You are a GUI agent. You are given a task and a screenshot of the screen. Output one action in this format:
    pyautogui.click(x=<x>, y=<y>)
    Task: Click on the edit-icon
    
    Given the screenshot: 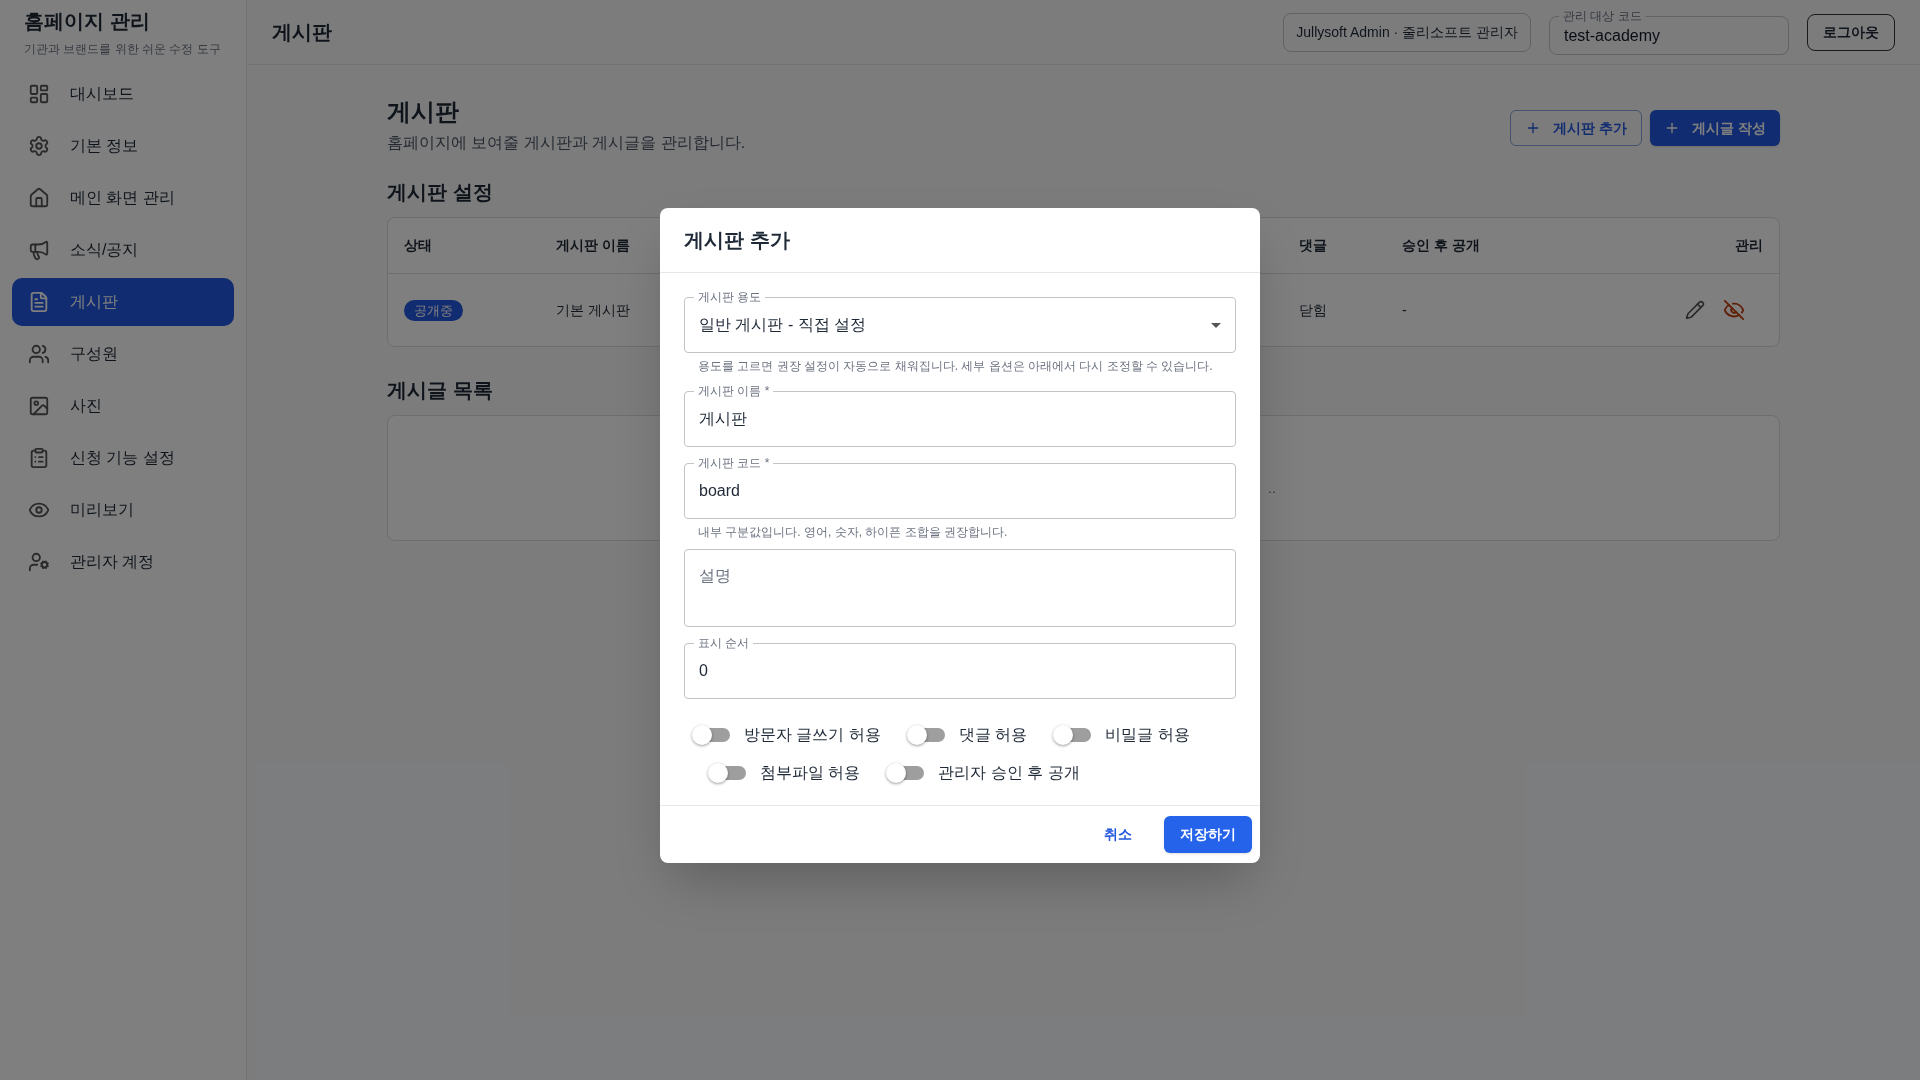 What is the action you would take?
    pyautogui.click(x=1695, y=310)
    